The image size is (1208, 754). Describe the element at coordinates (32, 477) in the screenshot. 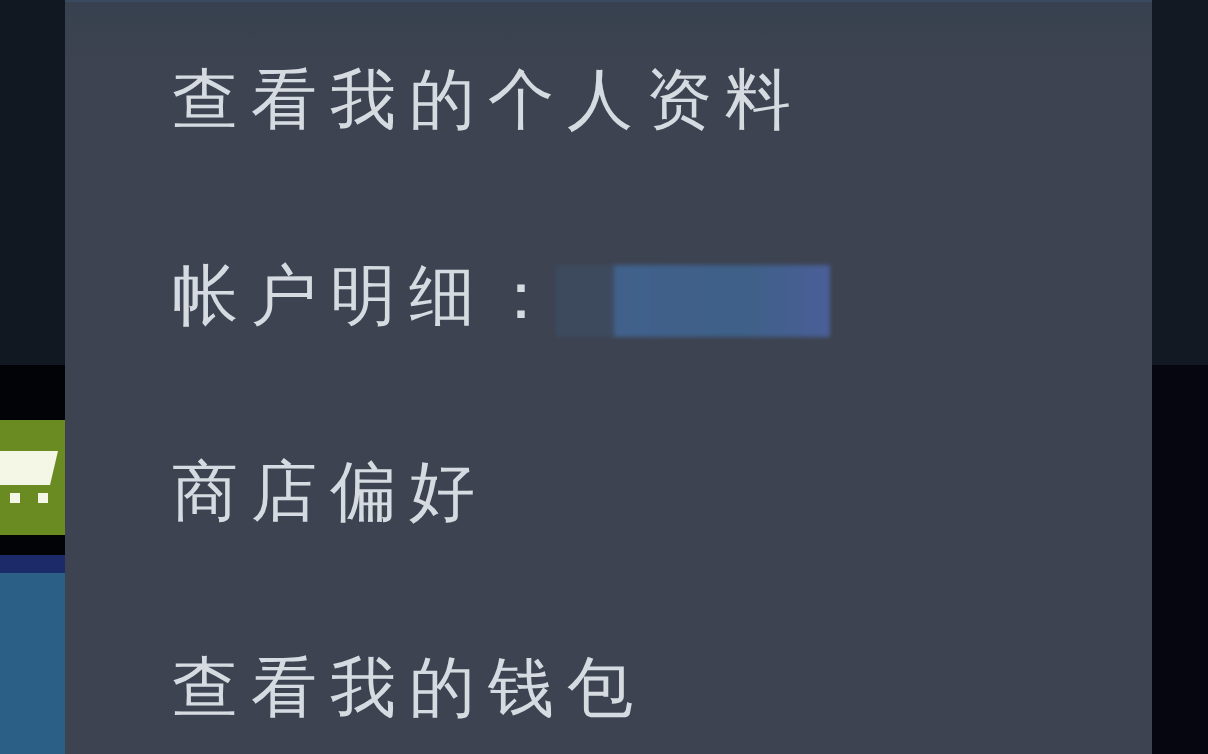

I see `cart-button` at that location.